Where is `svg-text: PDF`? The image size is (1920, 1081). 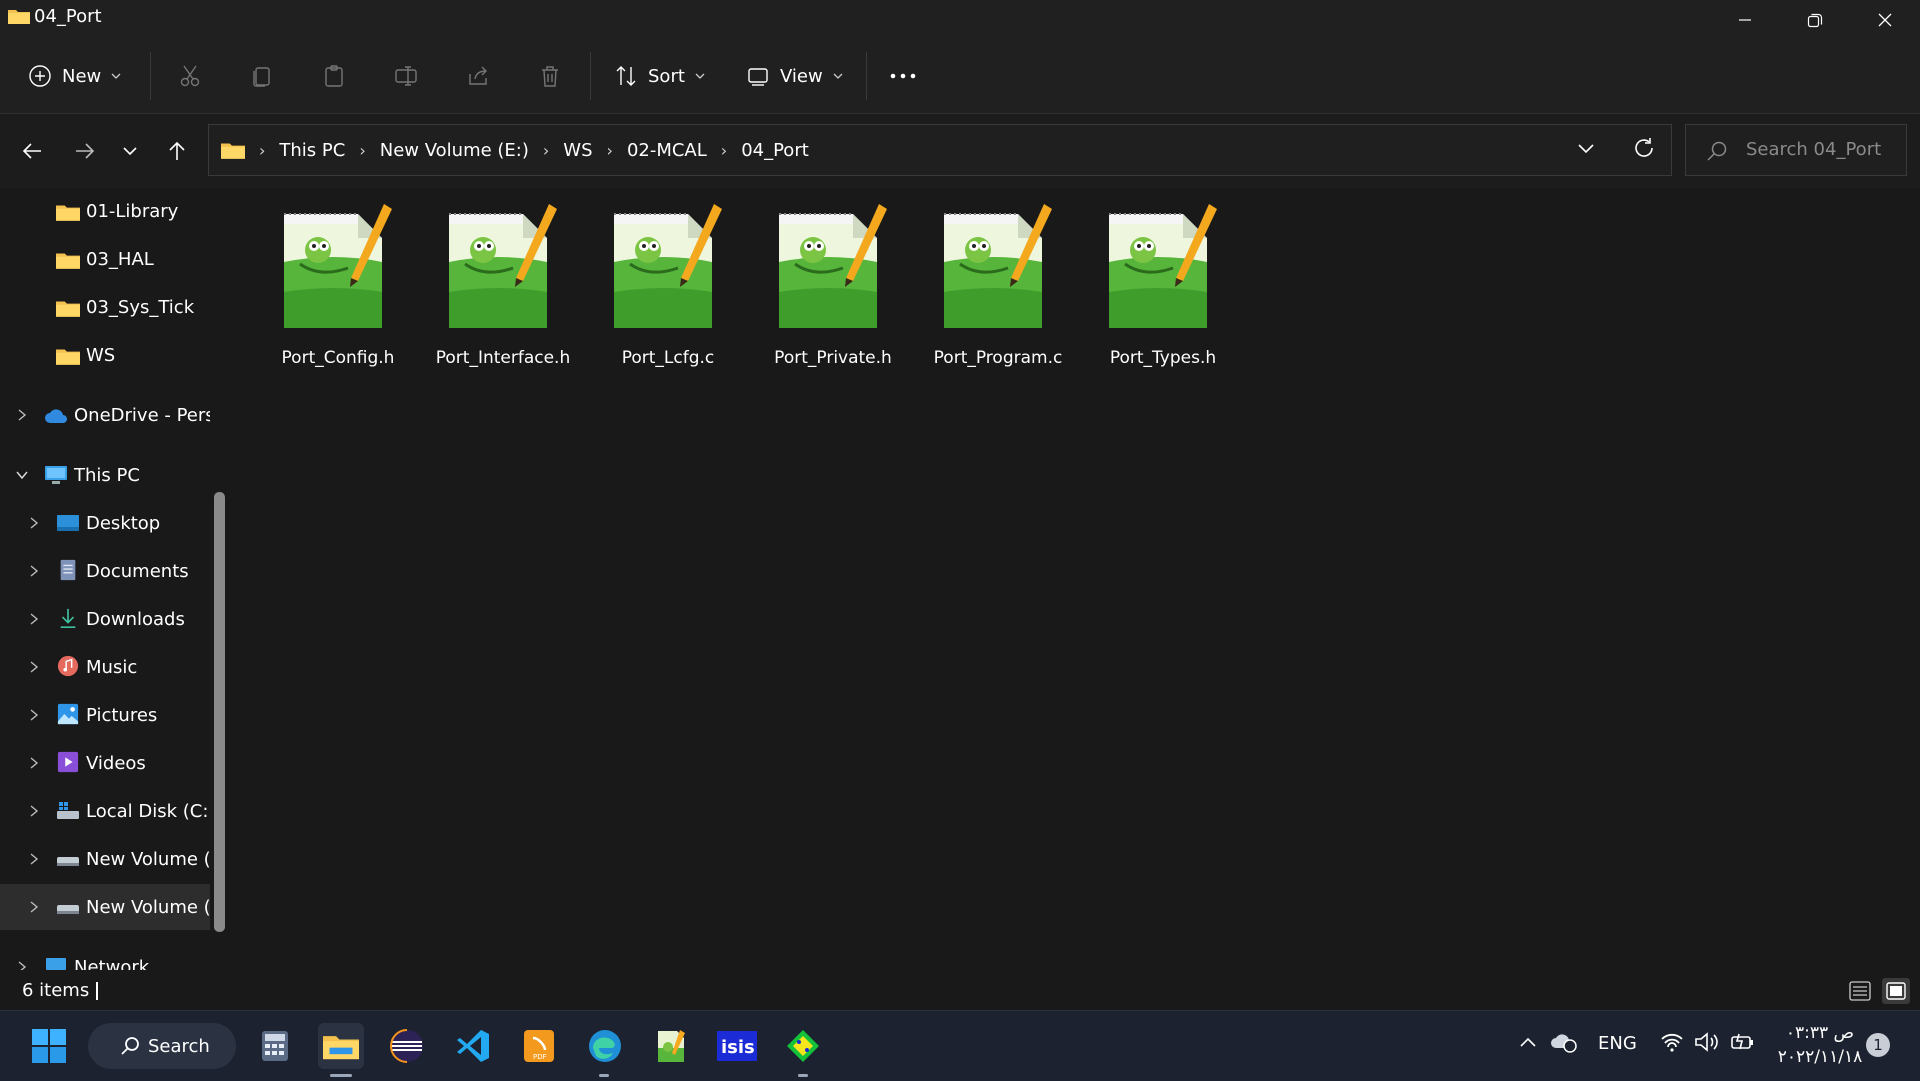 svg-text: PDF is located at coordinates (540, 1057).